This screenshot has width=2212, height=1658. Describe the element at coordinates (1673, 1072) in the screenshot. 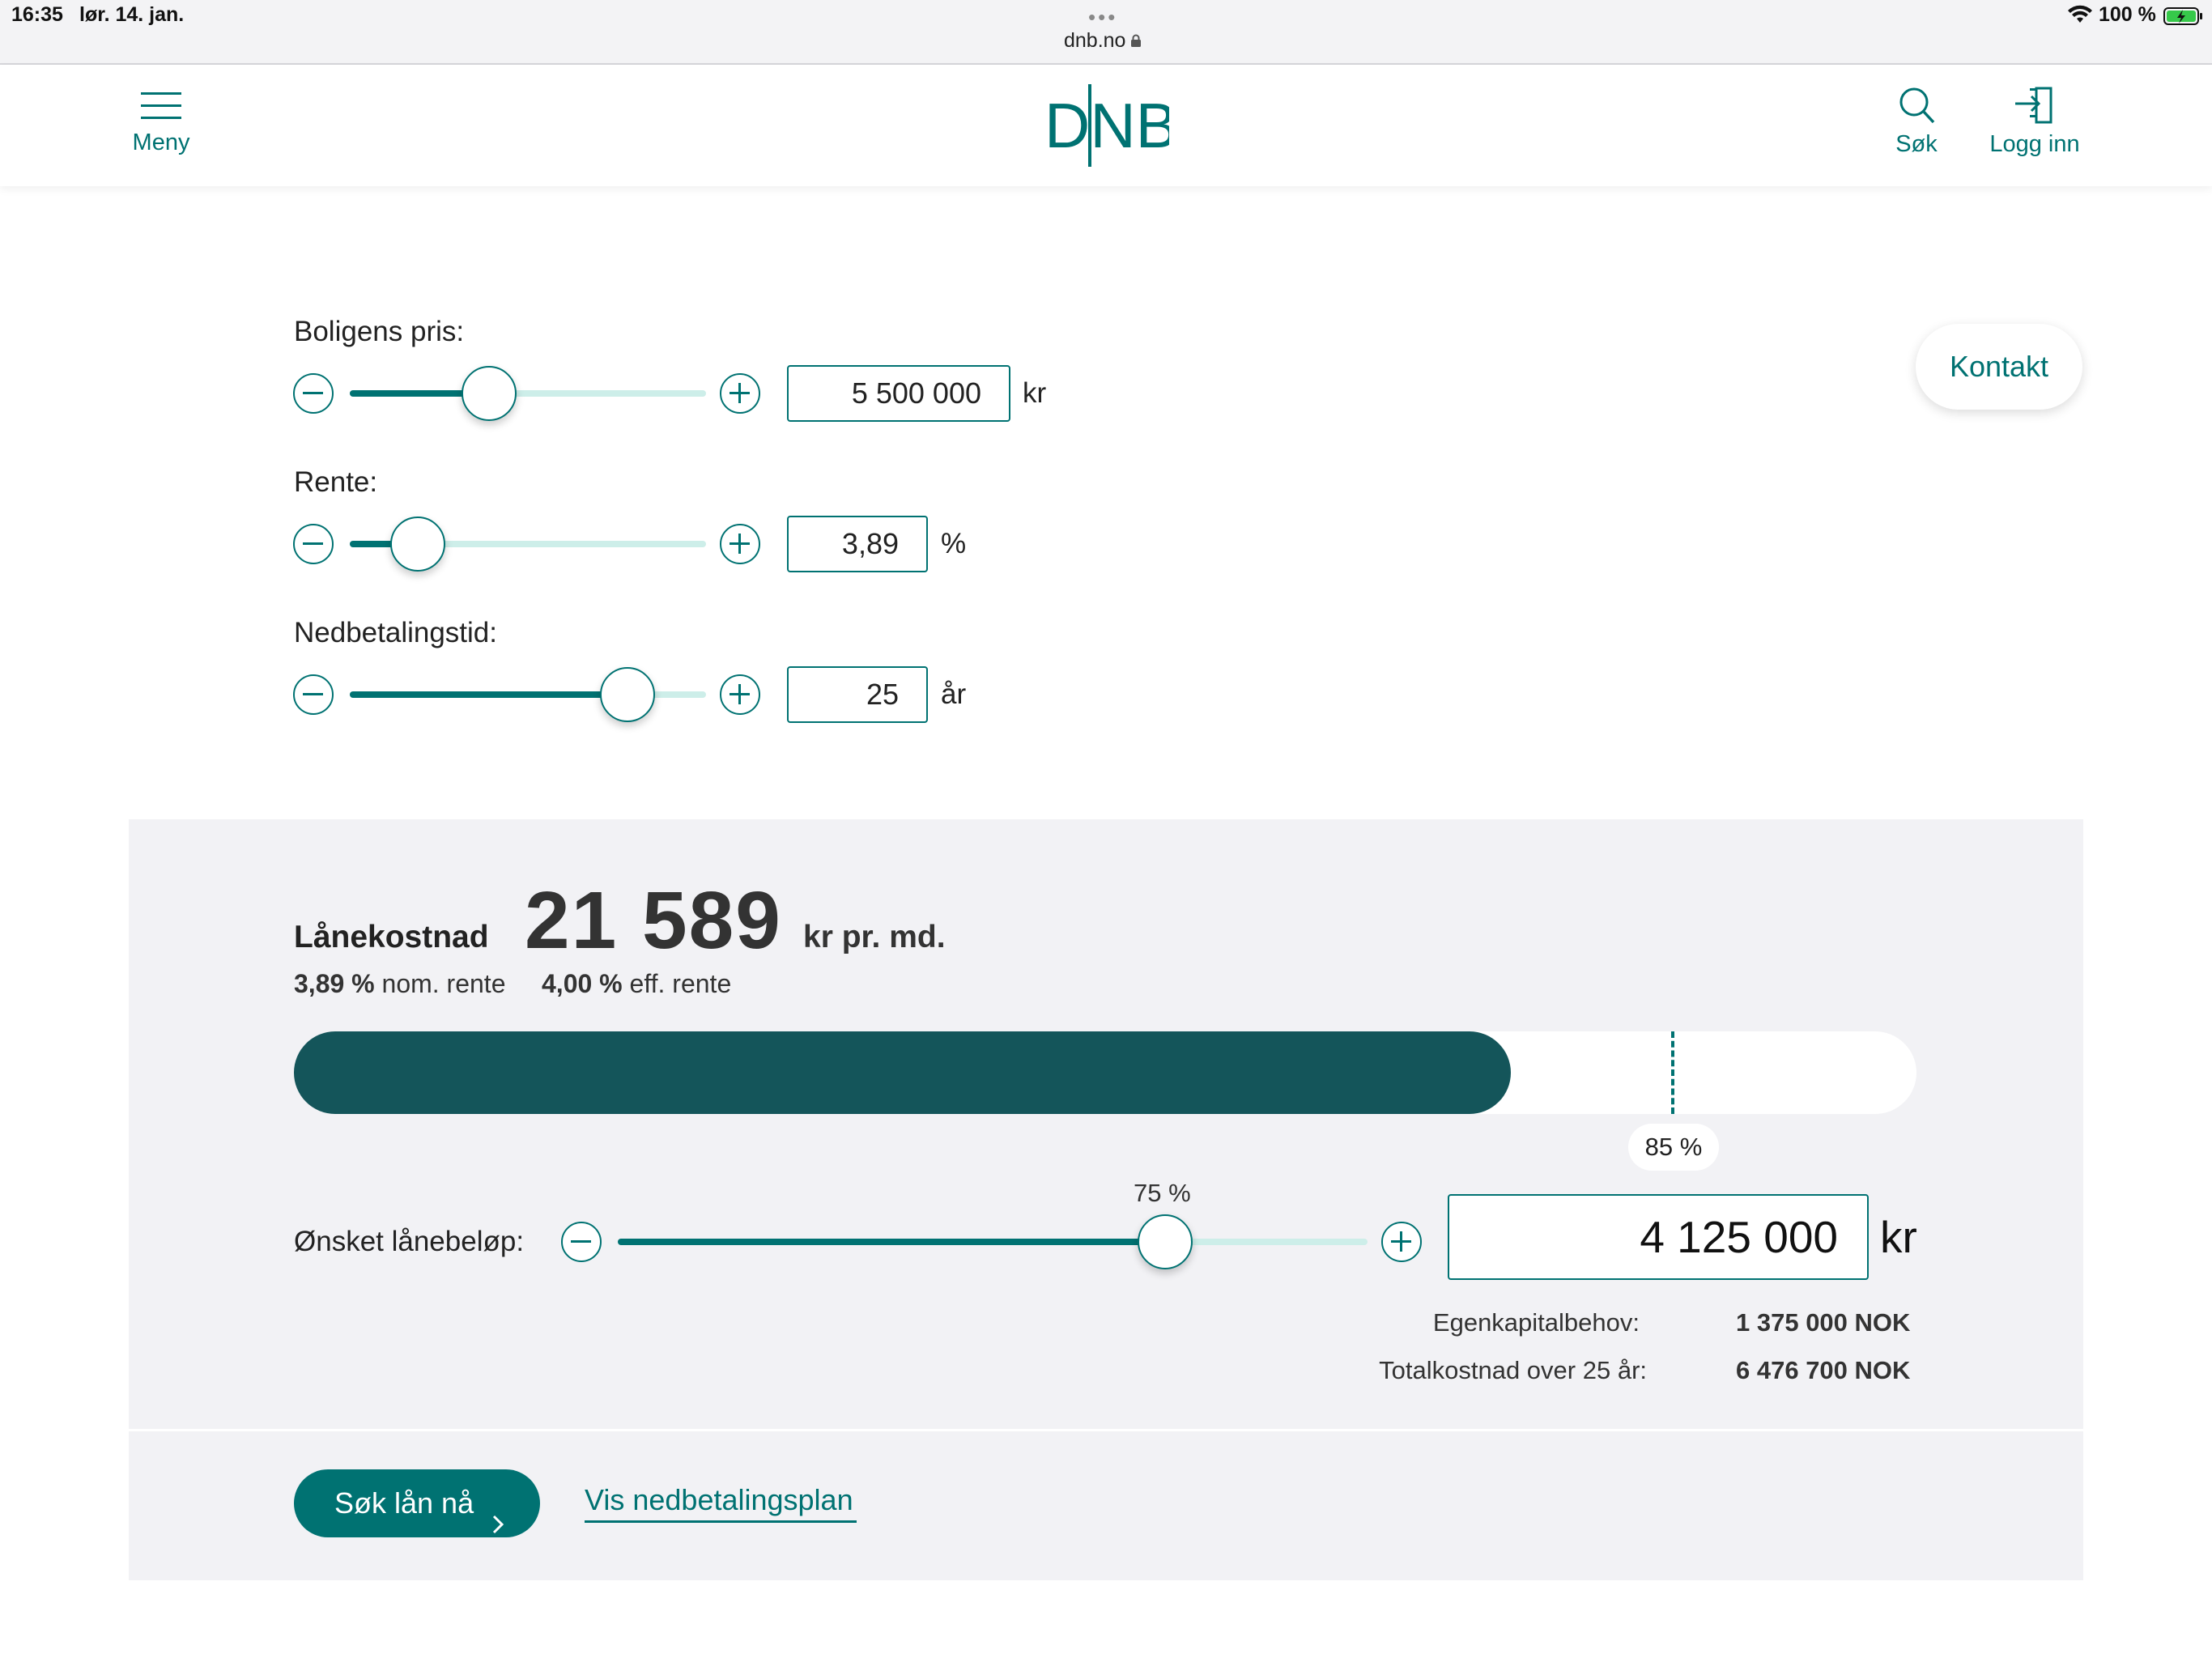

I see `max-ratio-marker` at that location.